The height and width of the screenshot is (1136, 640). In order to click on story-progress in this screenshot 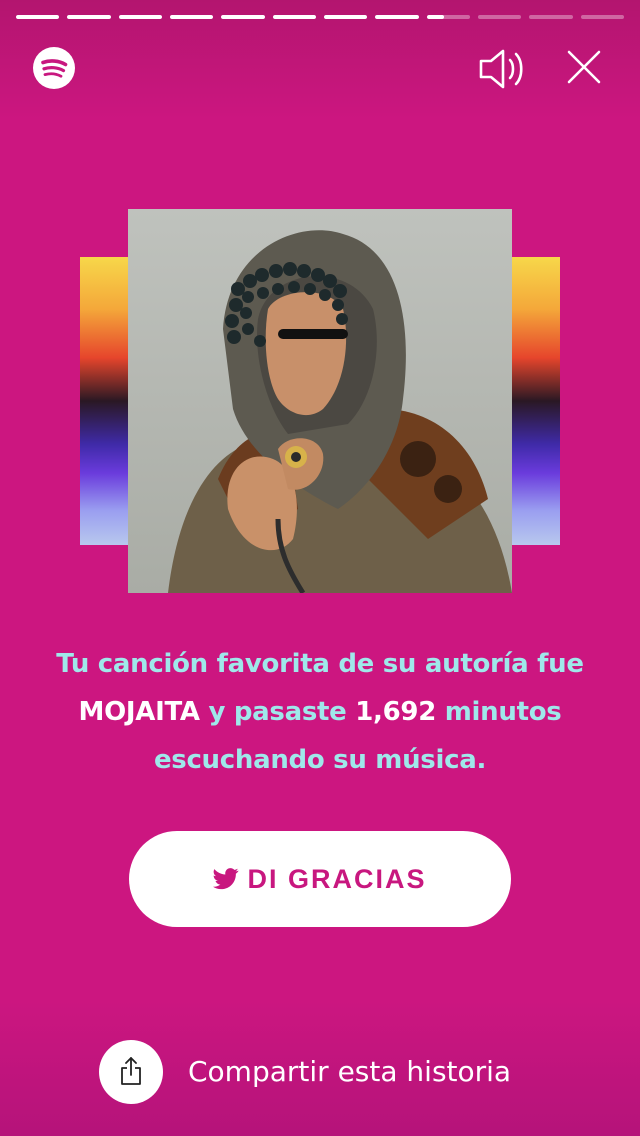, I will do `click(320, 17)`.